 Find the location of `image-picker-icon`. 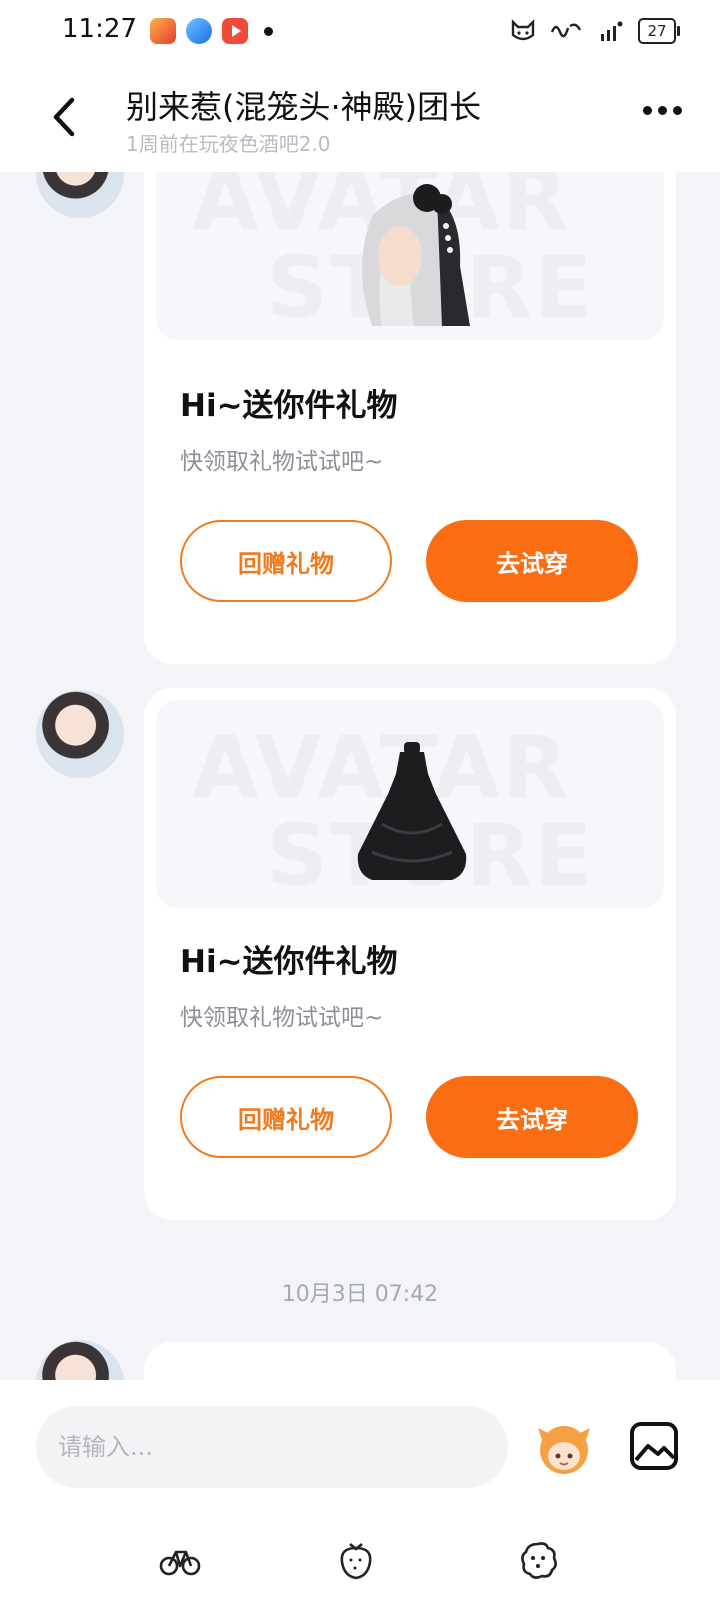

image-picker-icon is located at coordinates (654, 1446).